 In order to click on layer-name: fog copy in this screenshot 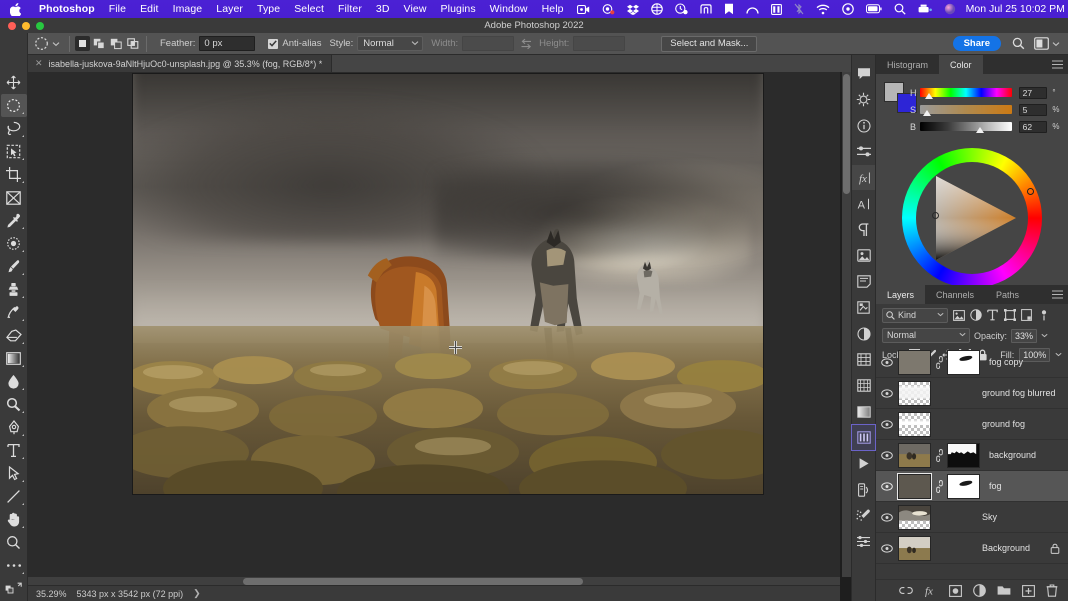, I will do `click(1006, 362)`.